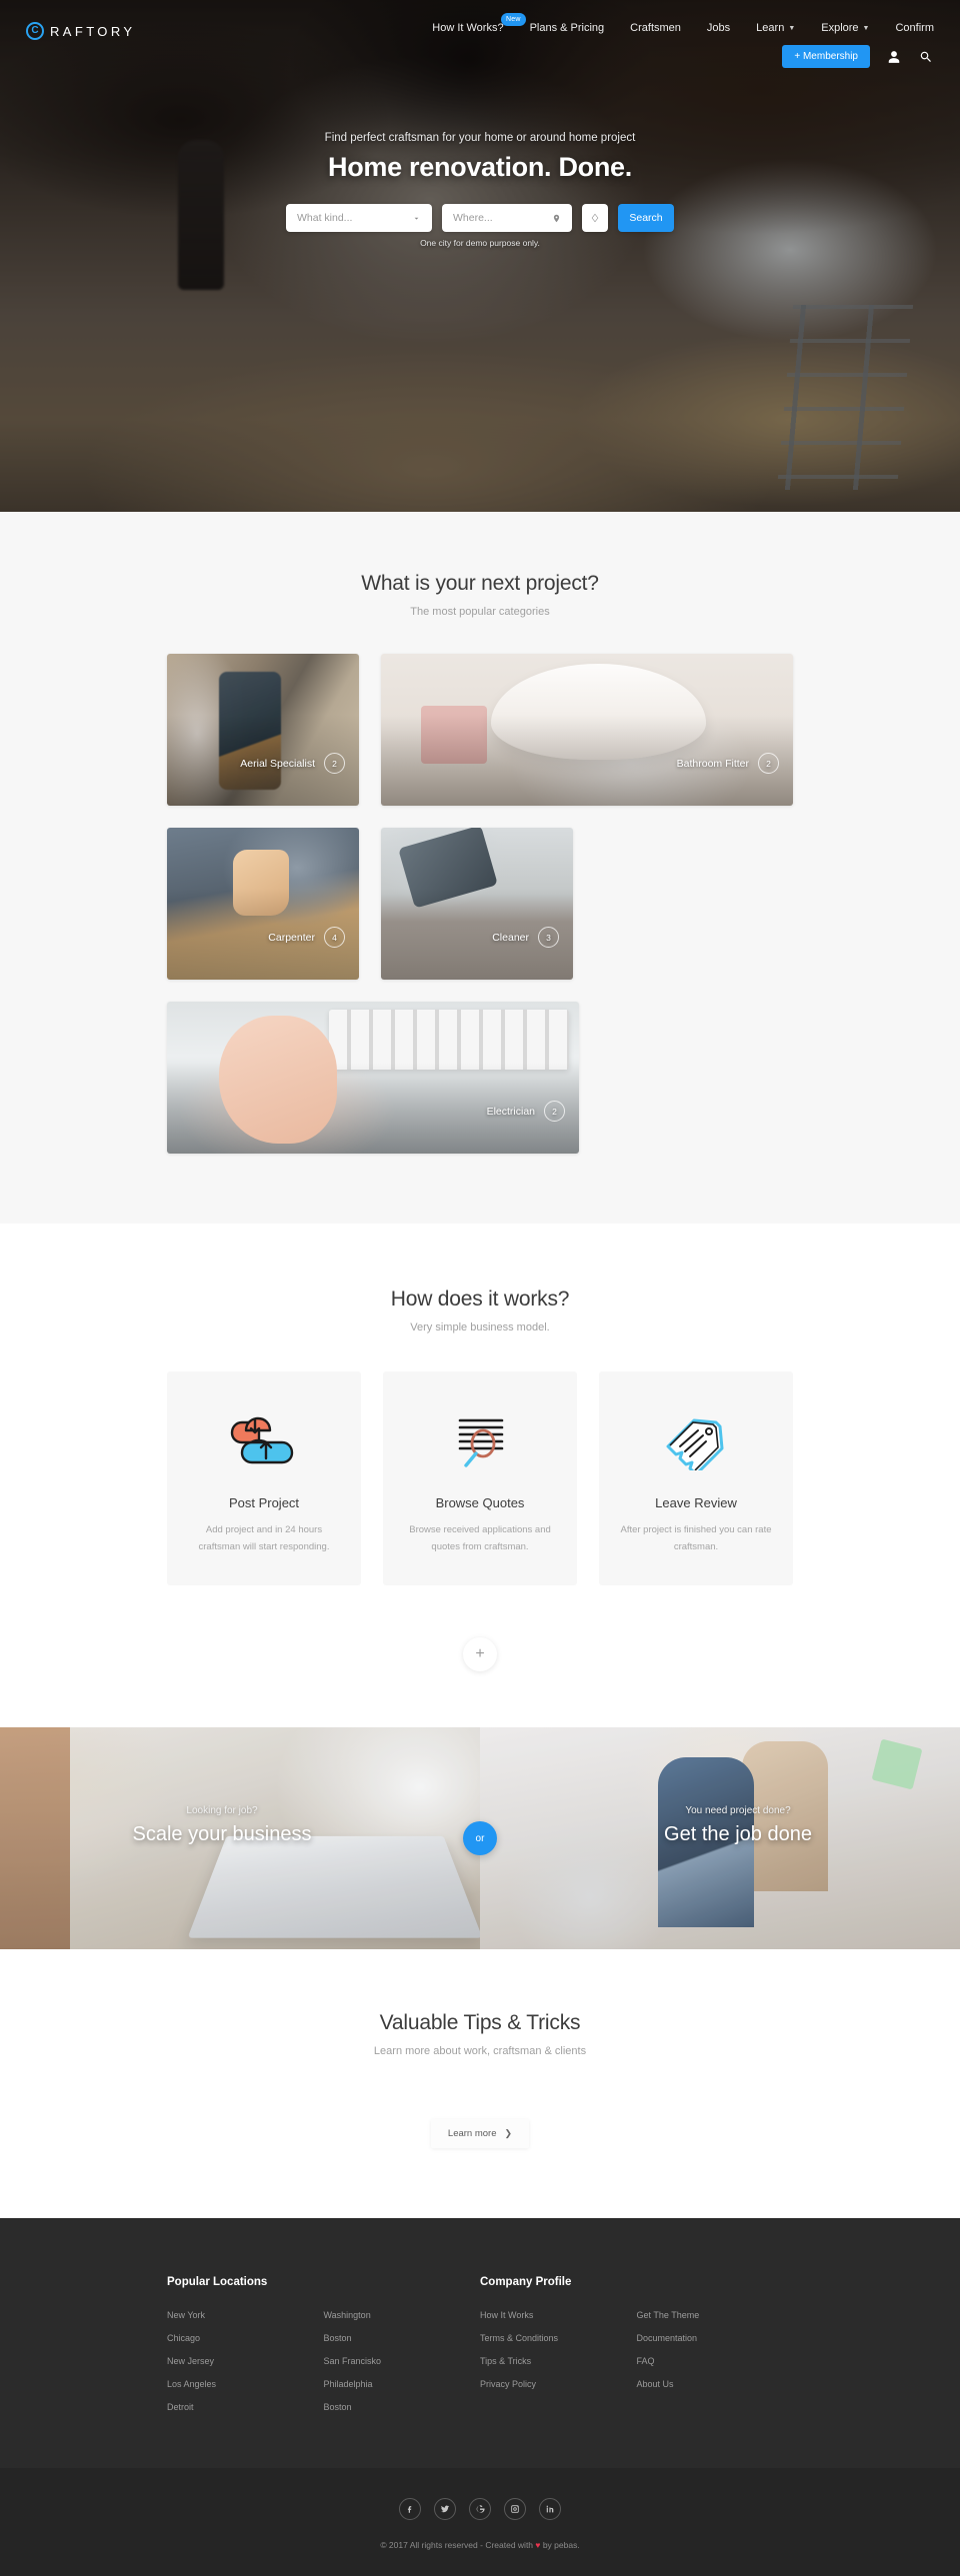  Describe the element at coordinates (558, 2315) in the screenshot. I see `footer-link-how-it-works: How It Works` at that location.